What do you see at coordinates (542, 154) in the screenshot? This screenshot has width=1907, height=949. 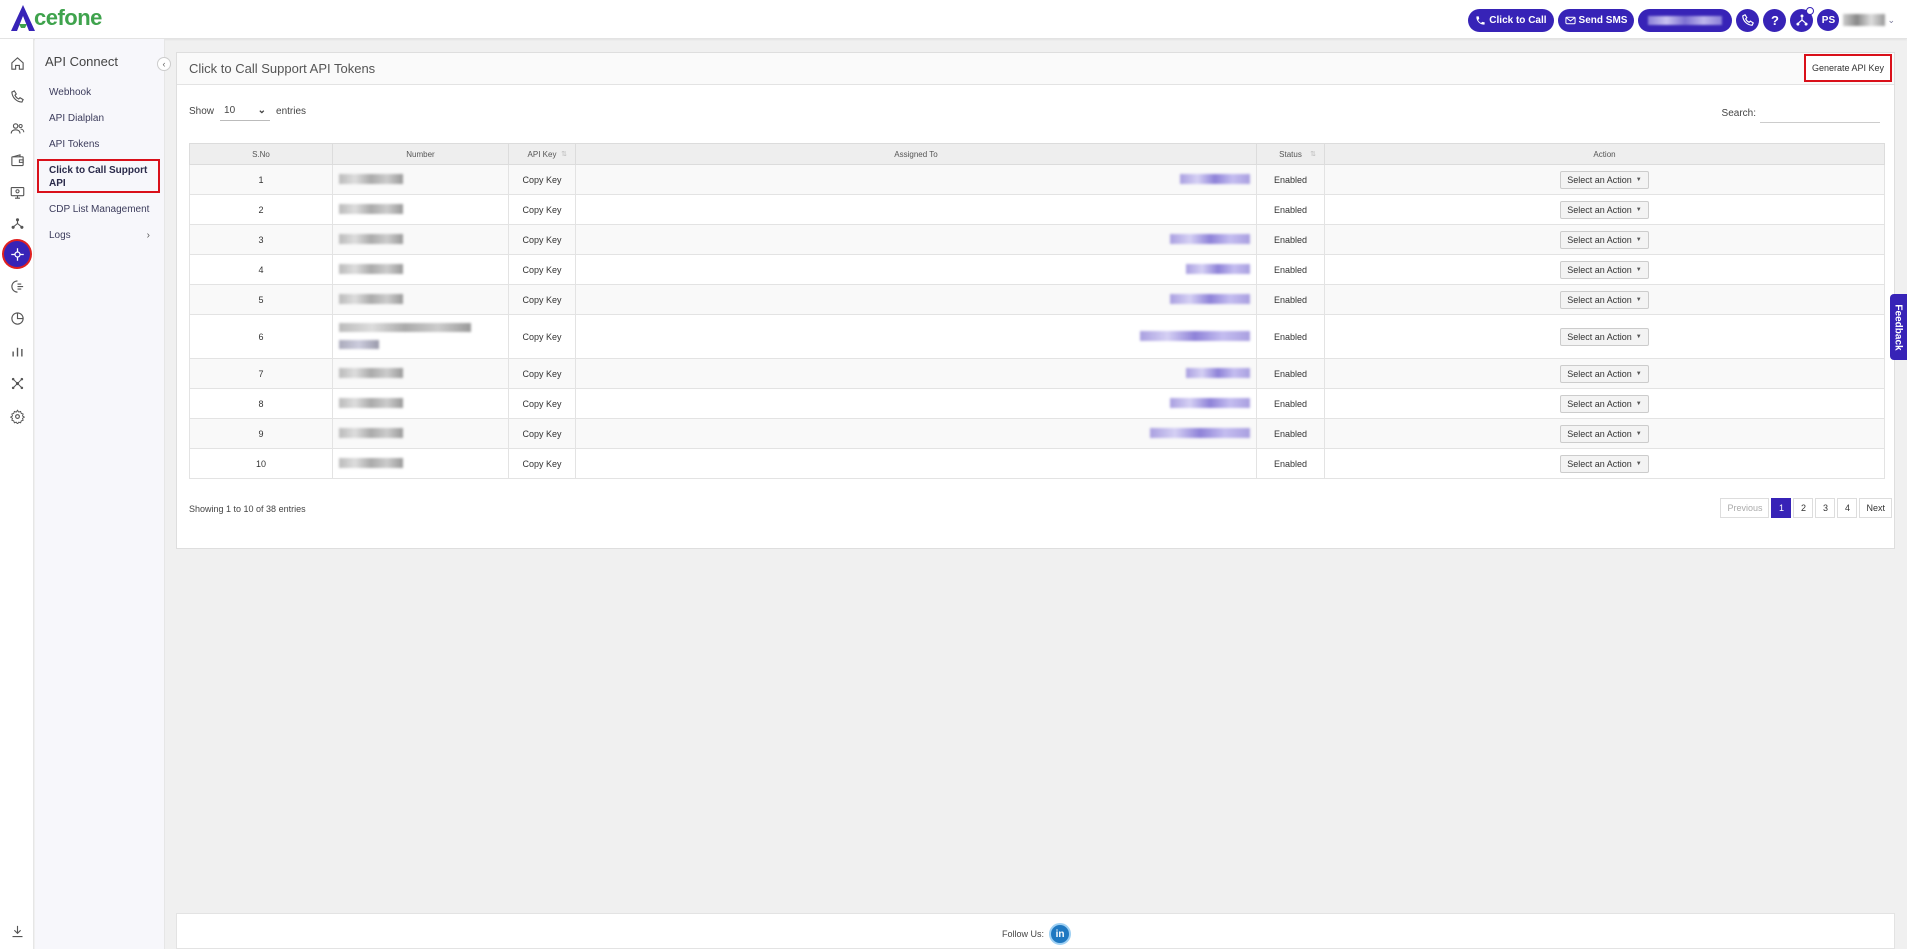 I see `column-header-api-key: API Key ⇅` at bounding box center [542, 154].